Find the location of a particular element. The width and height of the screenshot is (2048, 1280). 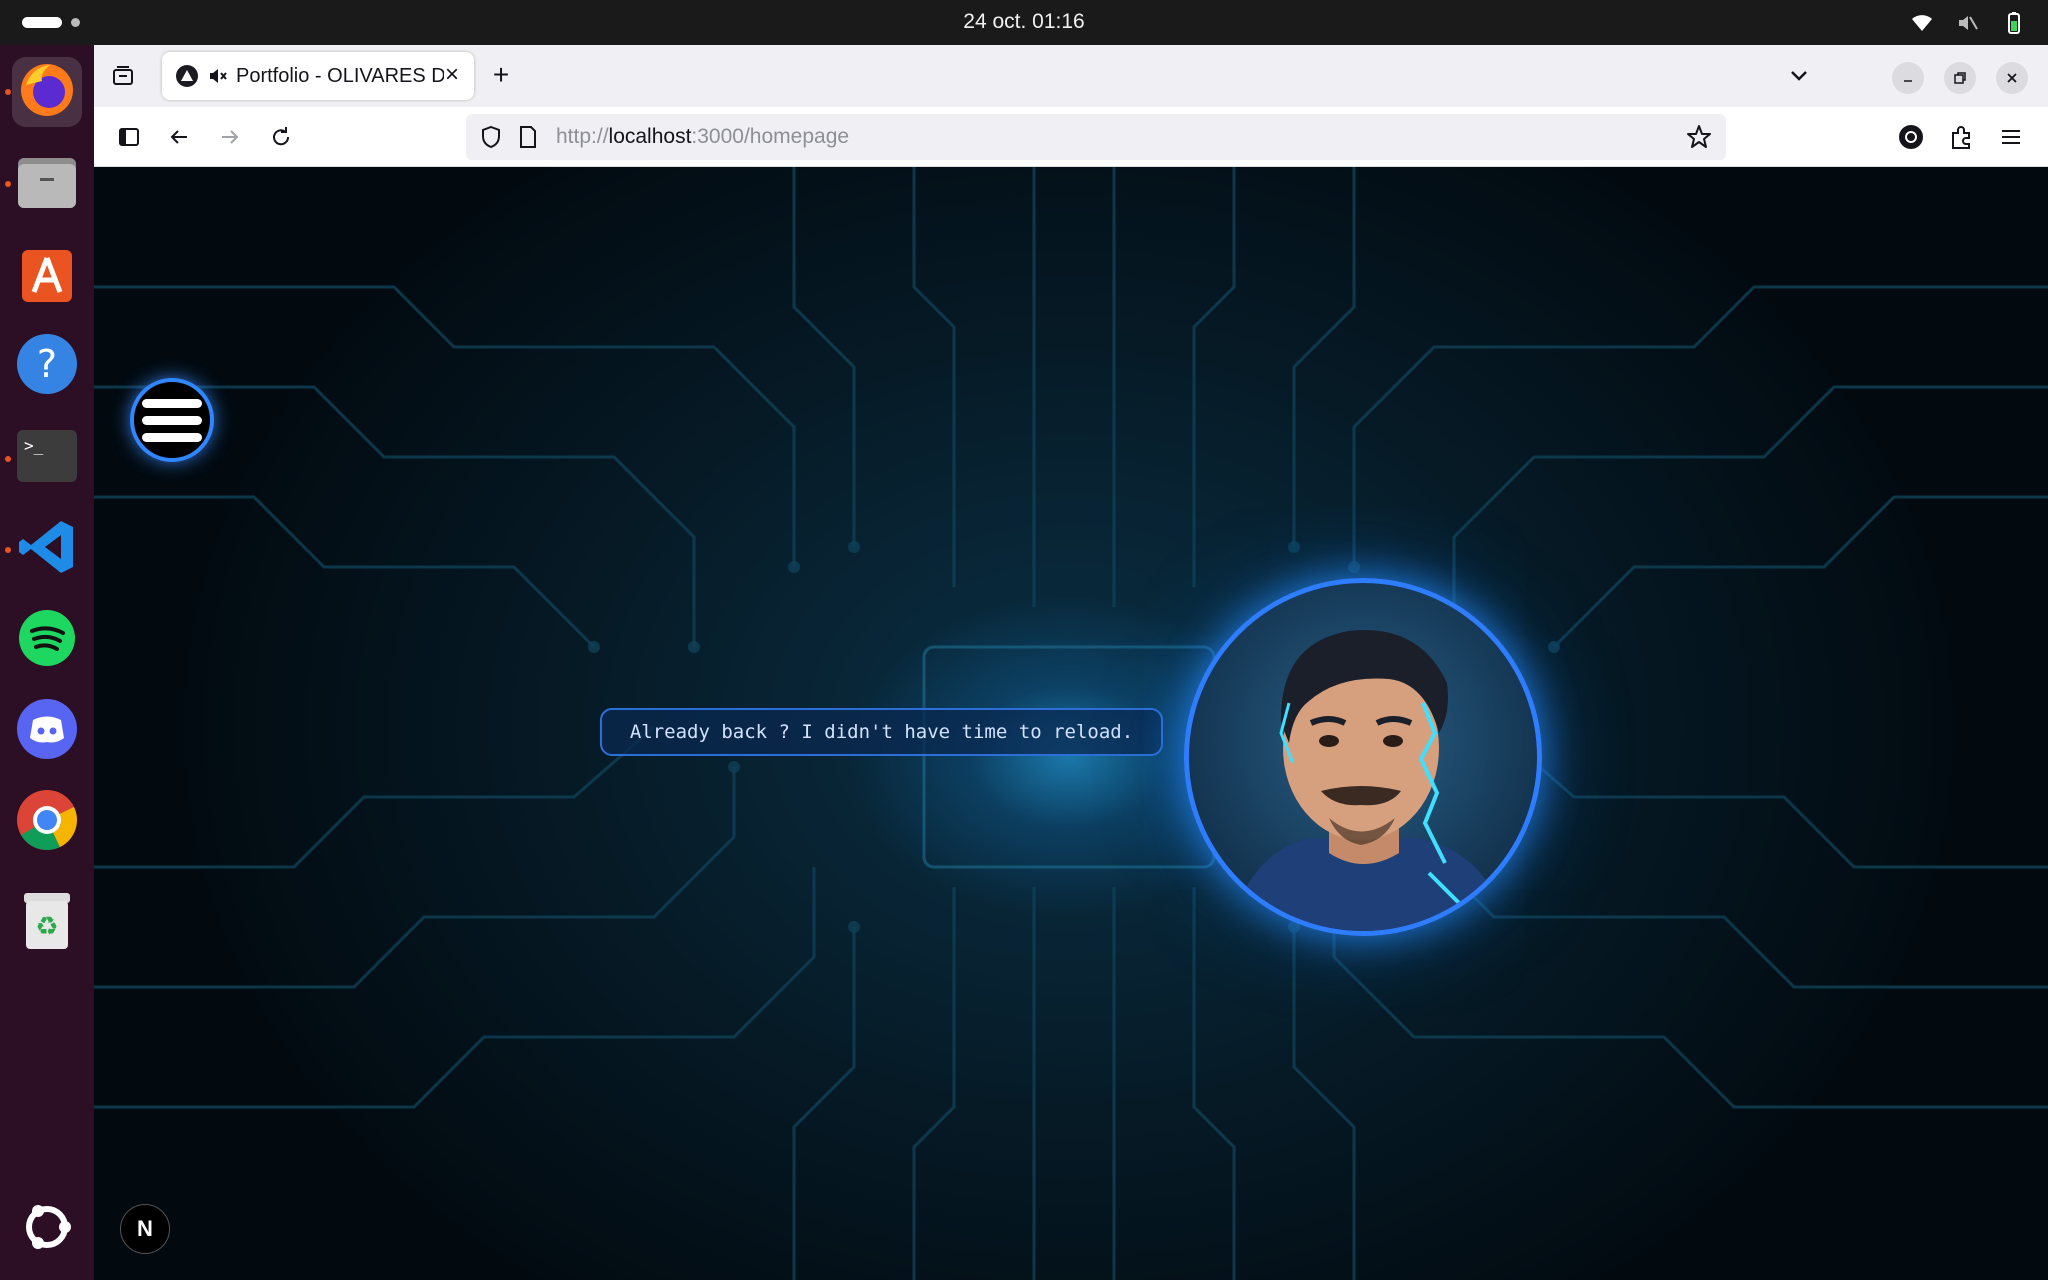

volume-muted-icon is located at coordinates (1968, 23).